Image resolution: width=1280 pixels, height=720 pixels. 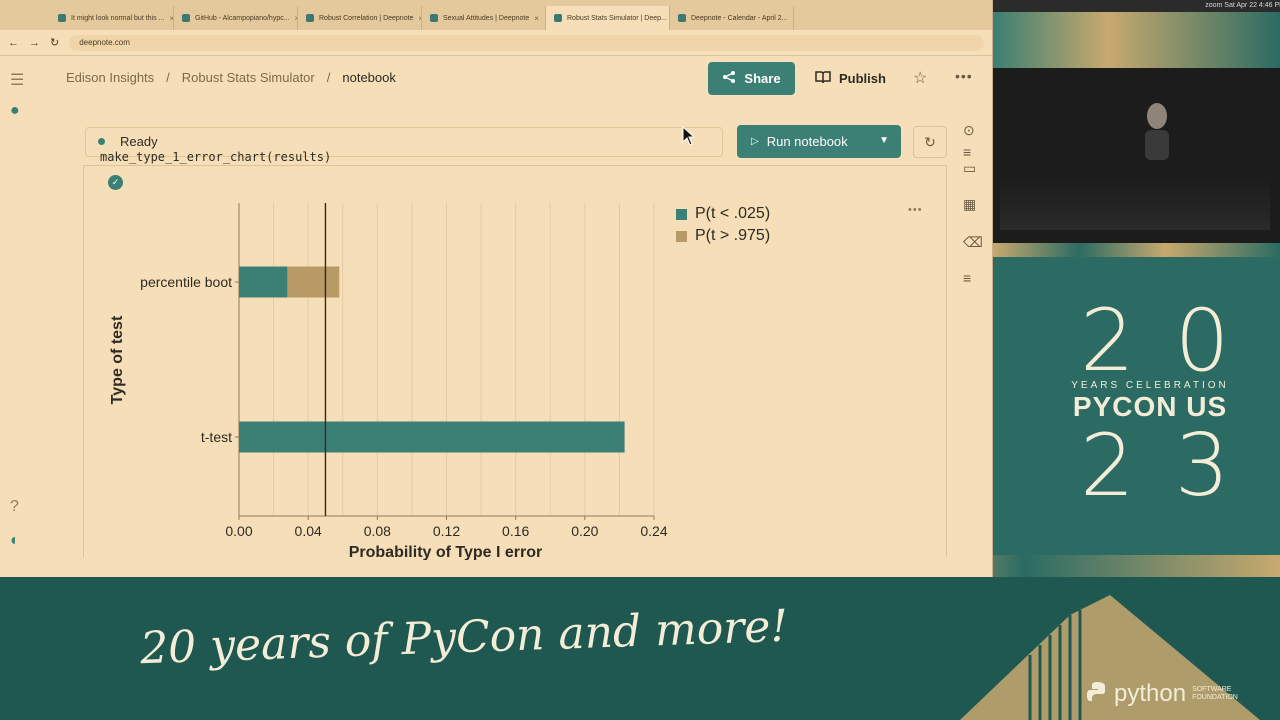 What do you see at coordinates (915, 210) in the screenshot?
I see `cell-more-icon: •••` at bounding box center [915, 210].